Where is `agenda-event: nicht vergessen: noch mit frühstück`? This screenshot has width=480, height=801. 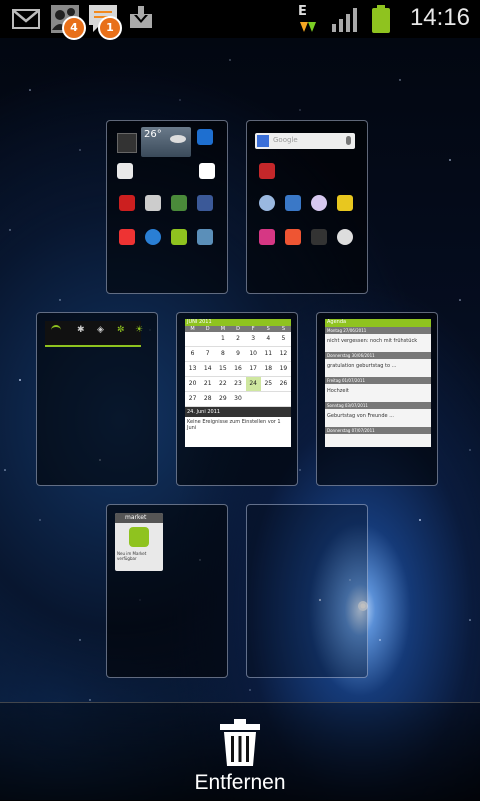 agenda-event: nicht vergessen: noch mit frühstück is located at coordinates (372, 341).